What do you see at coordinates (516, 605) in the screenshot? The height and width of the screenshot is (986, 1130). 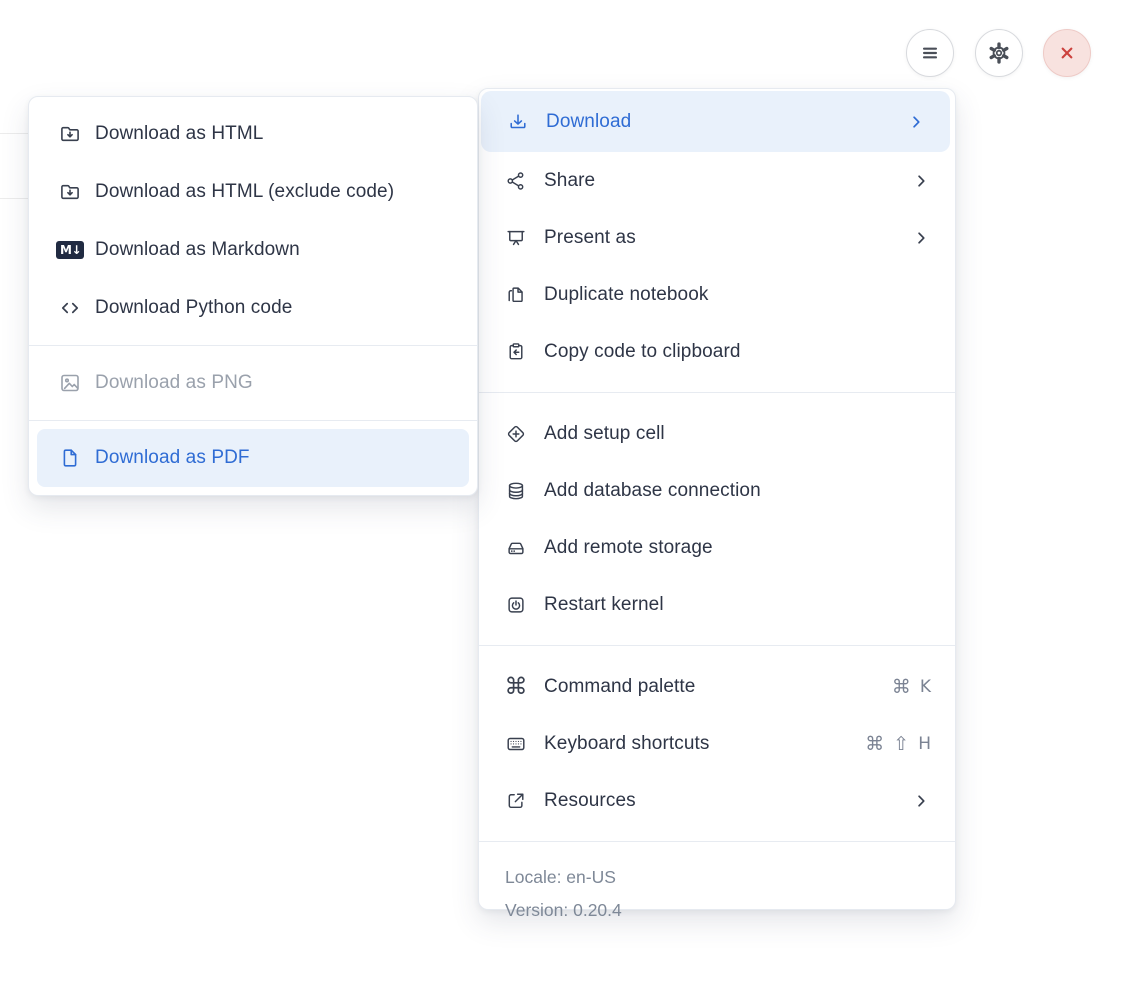 I see `power-icon` at bounding box center [516, 605].